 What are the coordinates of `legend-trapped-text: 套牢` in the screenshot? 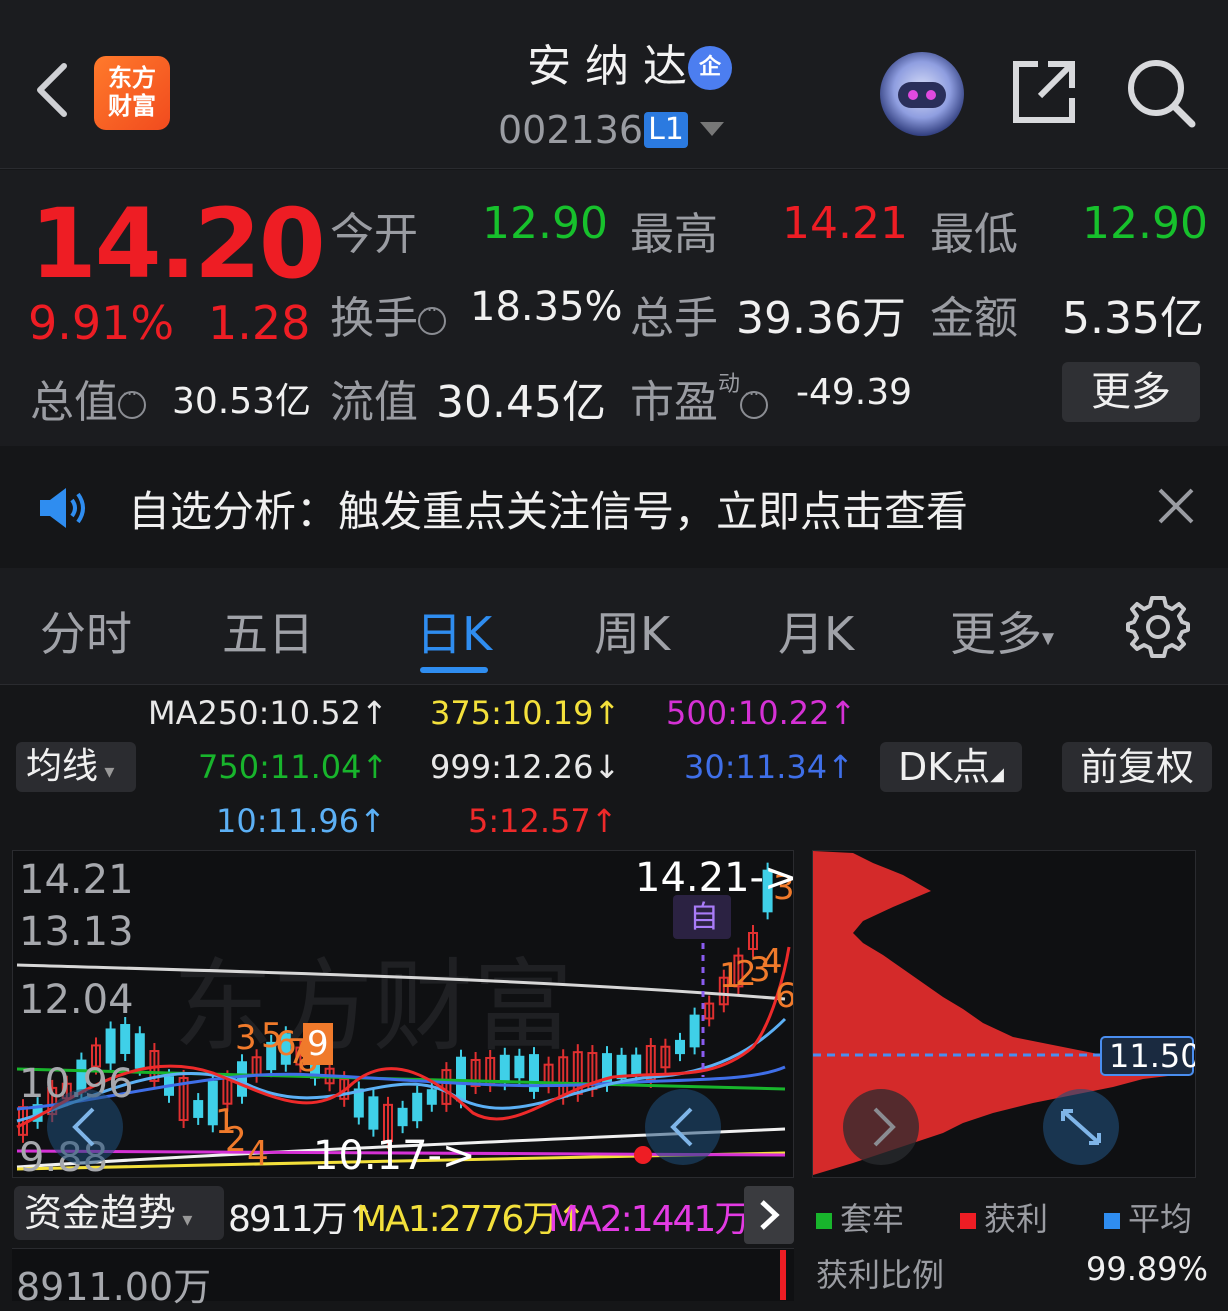 It's located at (872, 1219).